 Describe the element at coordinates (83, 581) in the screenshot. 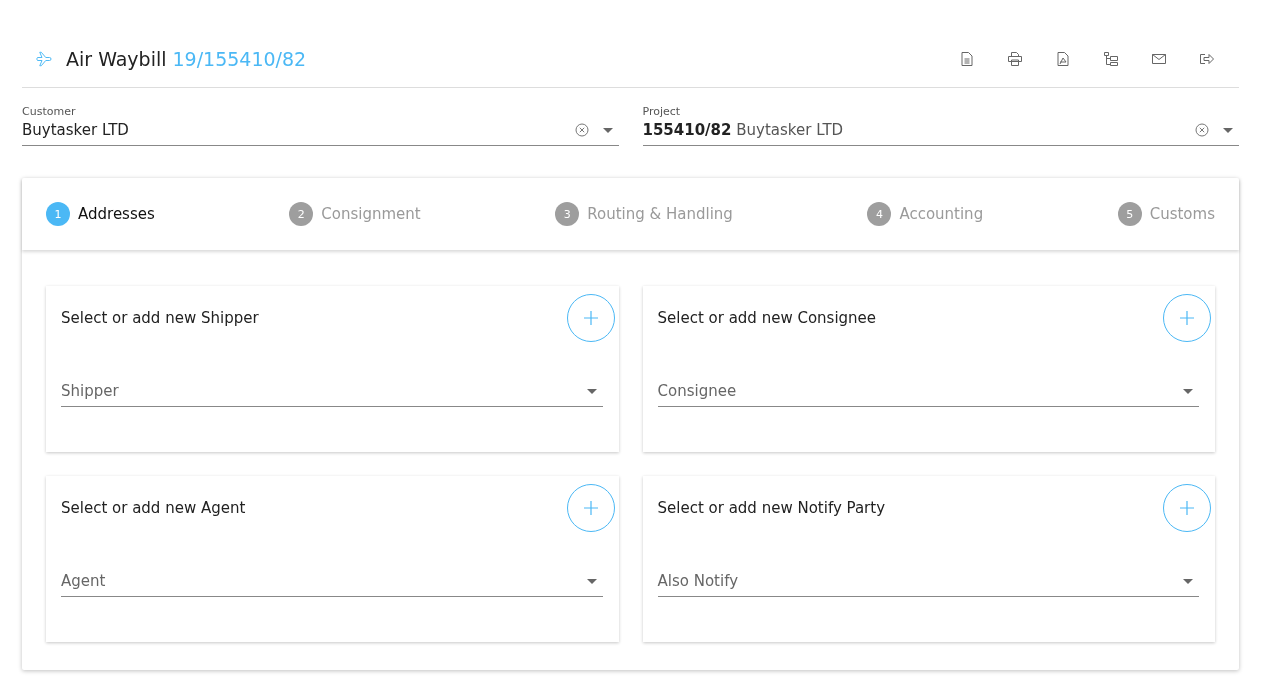

I see `field-placeholder: Agent` at that location.